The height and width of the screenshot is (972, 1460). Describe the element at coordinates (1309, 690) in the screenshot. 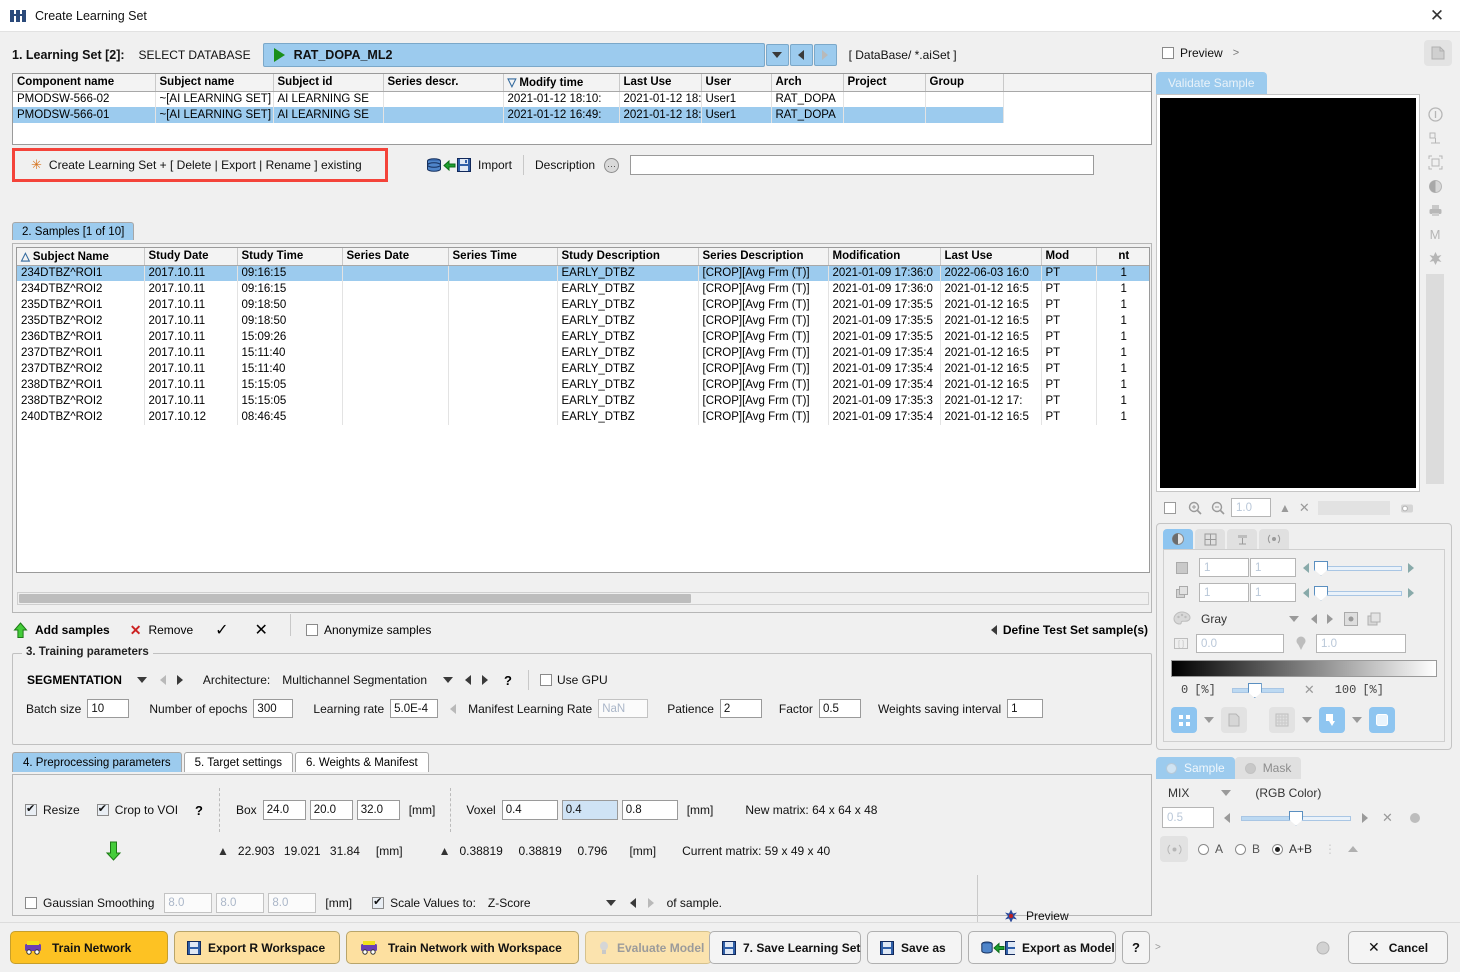

I see `percent-reset-icon: ✕` at that location.